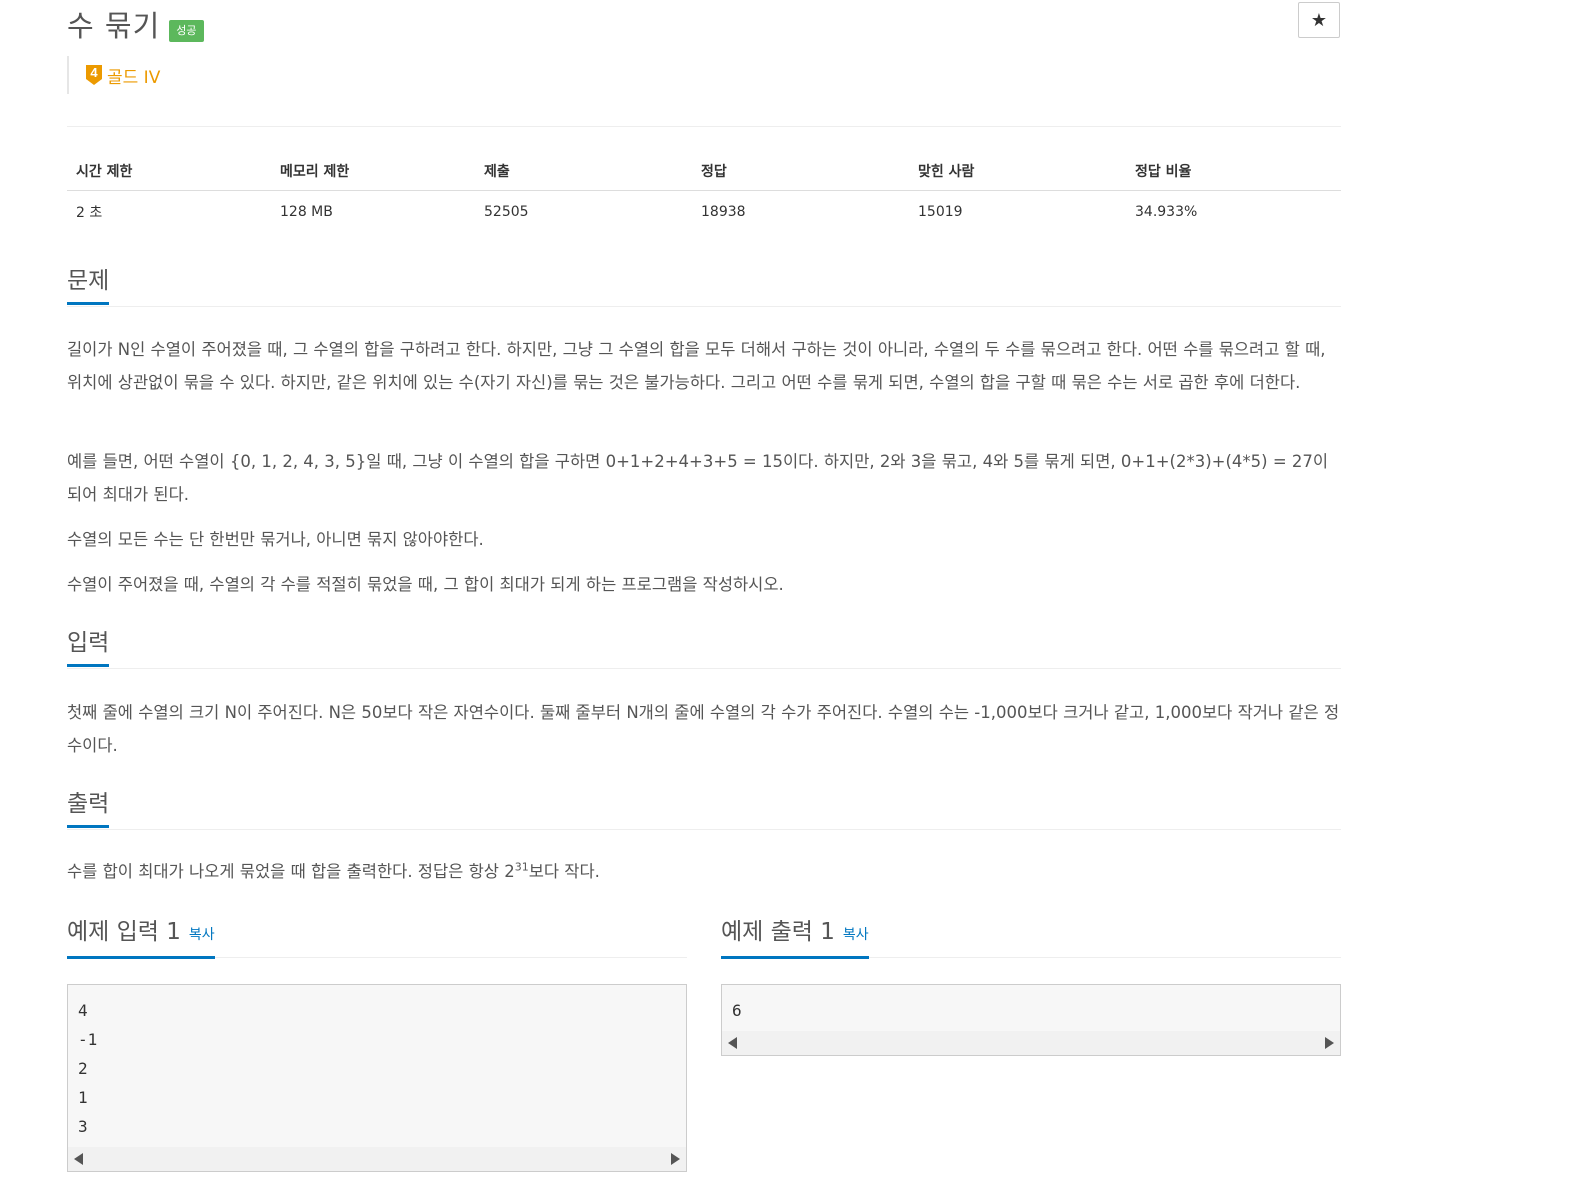 The image size is (1577, 1189). What do you see at coordinates (506, 212) in the screenshot?
I see `submissions-value: 52505` at bounding box center [506, 212].